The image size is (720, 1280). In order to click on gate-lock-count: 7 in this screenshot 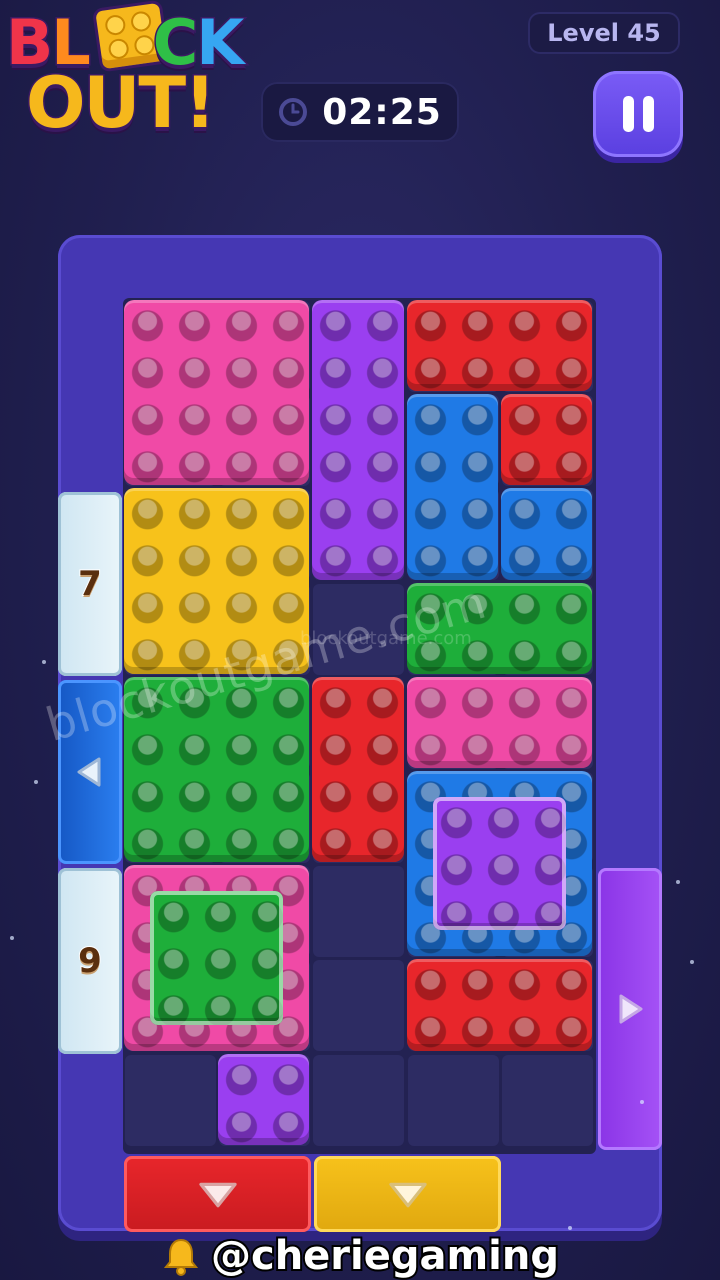, I will do `click(90, 584)`.